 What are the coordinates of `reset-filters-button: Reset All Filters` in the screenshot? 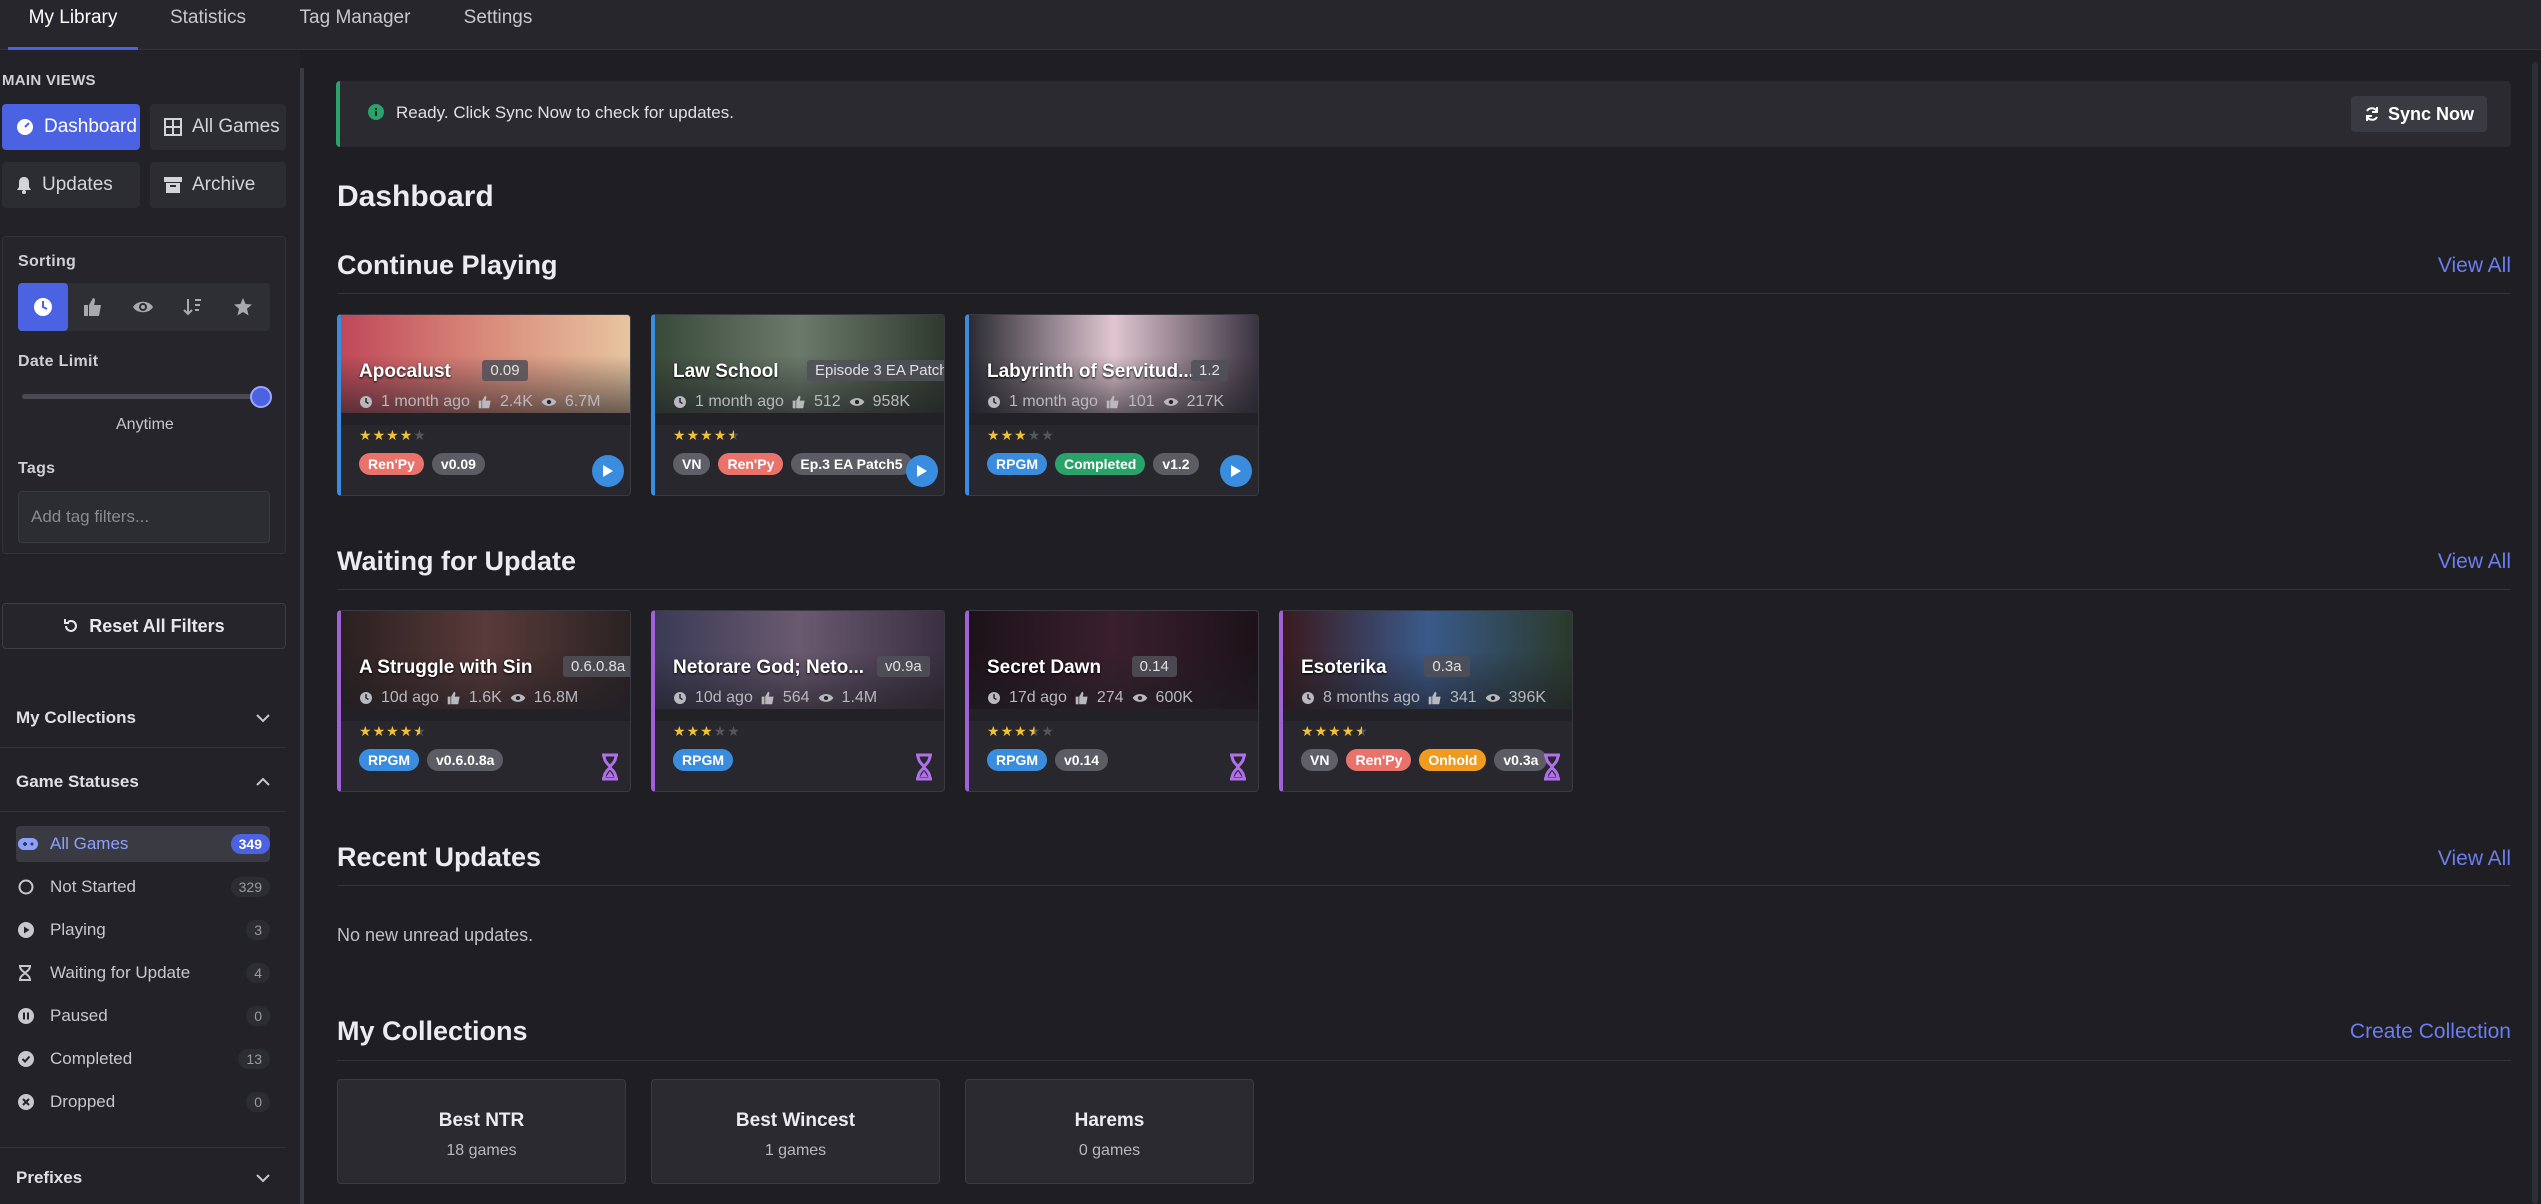 It's located at (144, 626).